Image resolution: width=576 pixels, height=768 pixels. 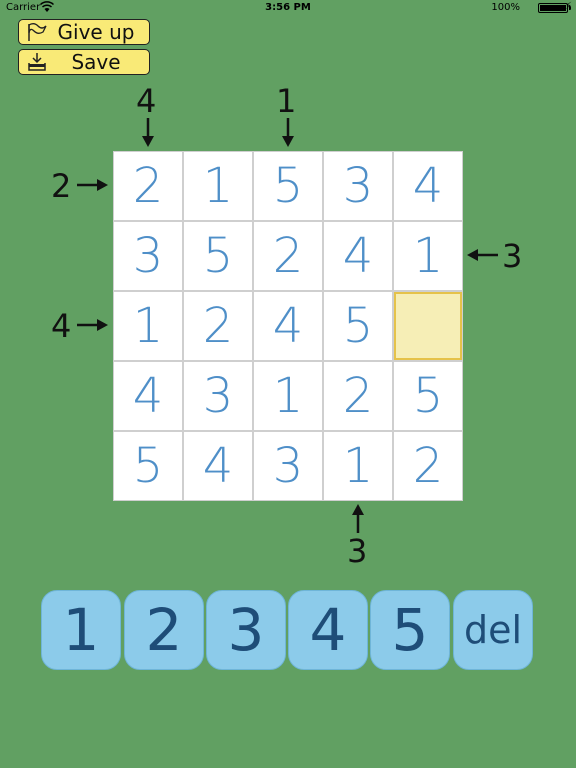 I want to click on arrow-up-icon, so click(x=358, y=518).